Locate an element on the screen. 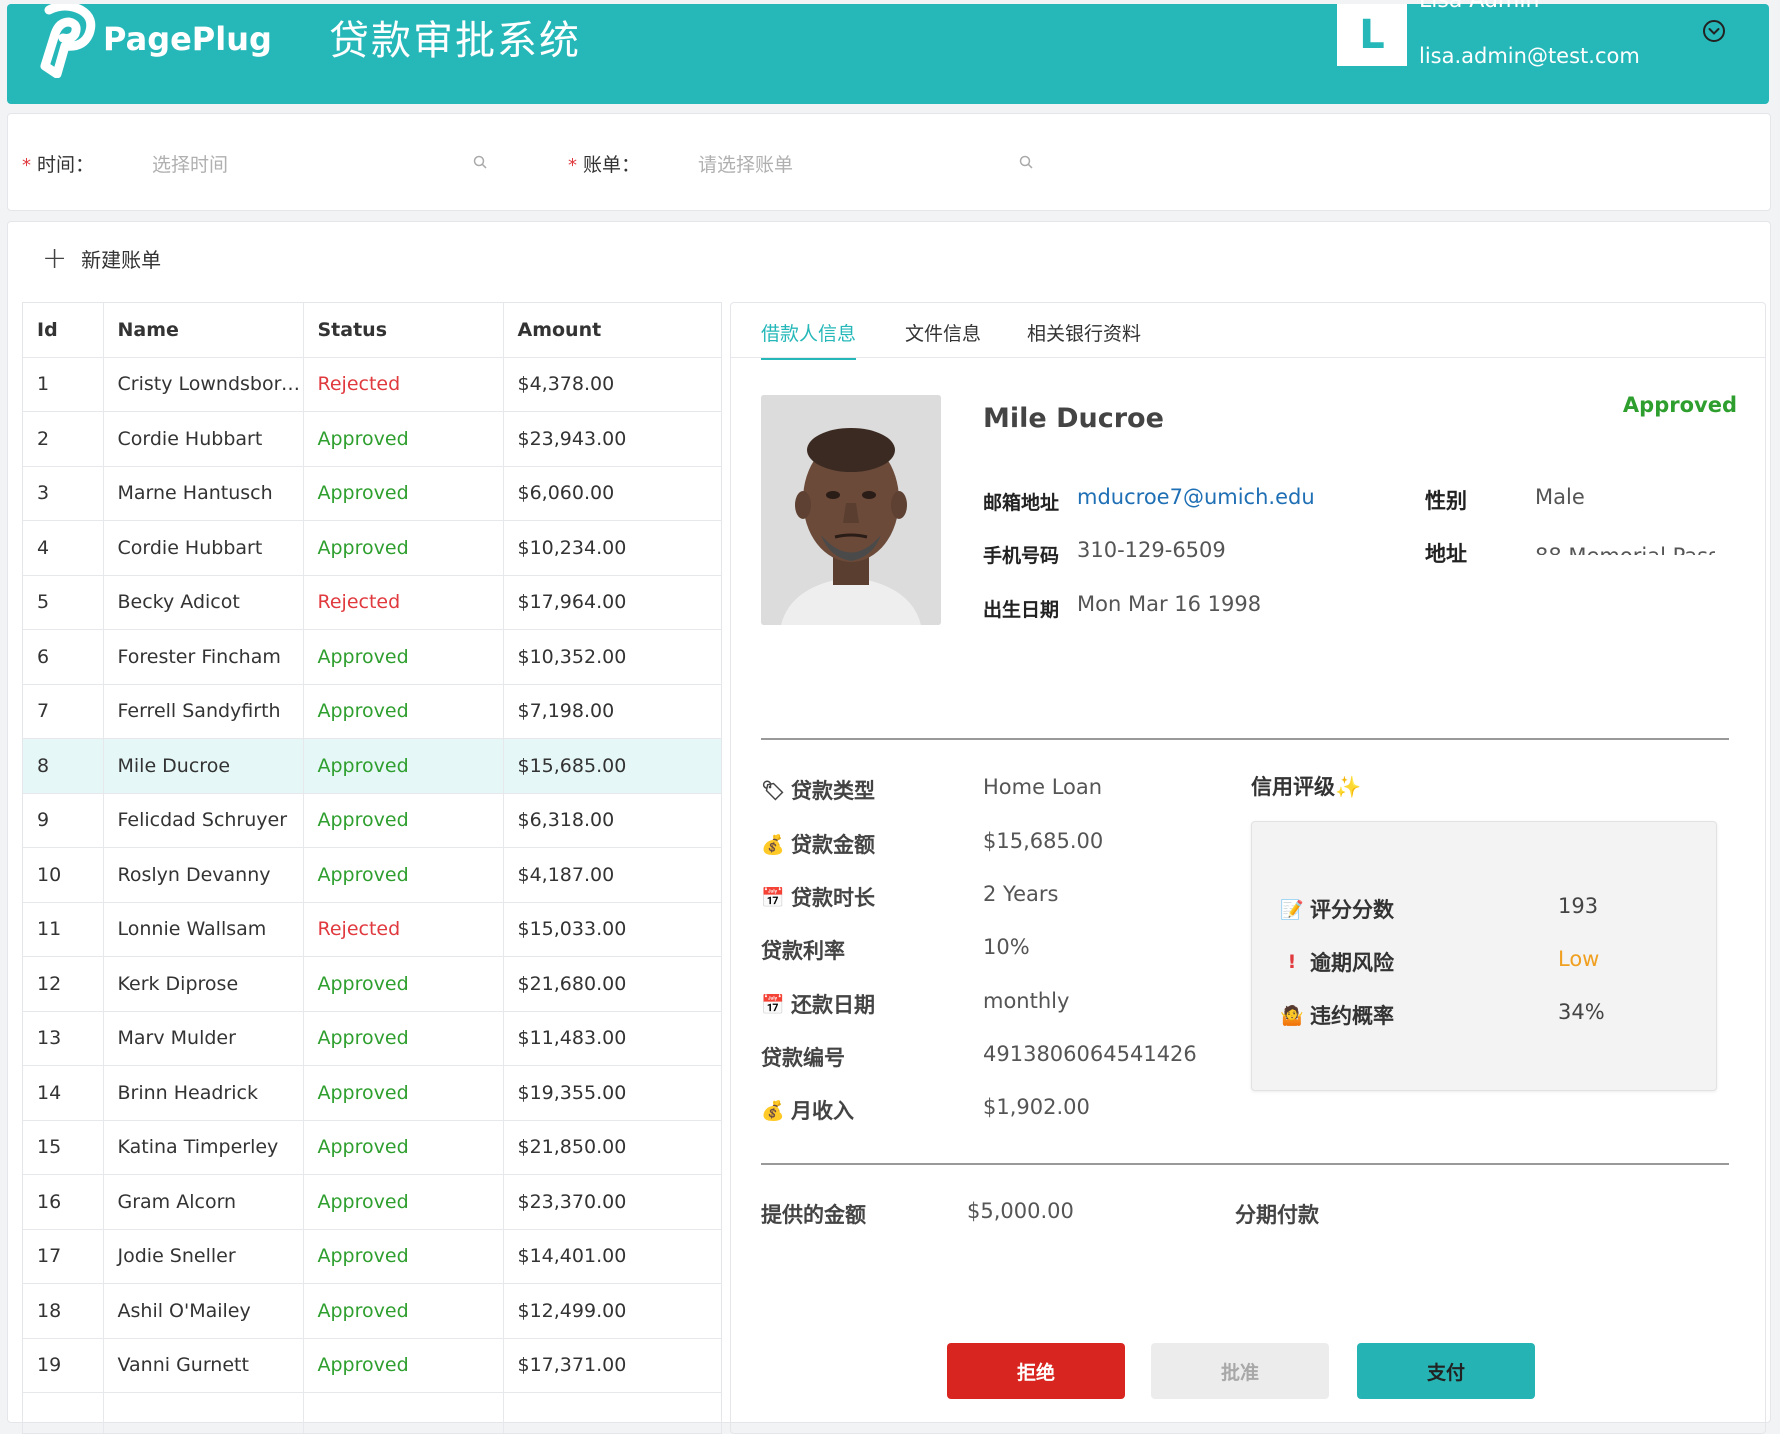 This screenshot has height=1434, width=1780. new-bill-label: 新建账单 is located at coordinates (121, 258).